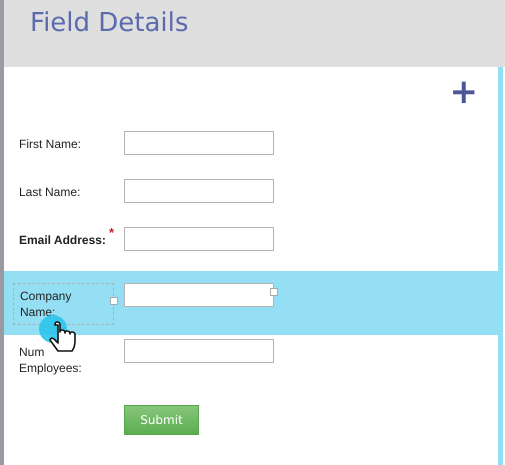 The height and width of the screenshot is (465, 505). Describe the element at coordinates (111, 233) in the screenshot. I see `required-mark: *` at that location.